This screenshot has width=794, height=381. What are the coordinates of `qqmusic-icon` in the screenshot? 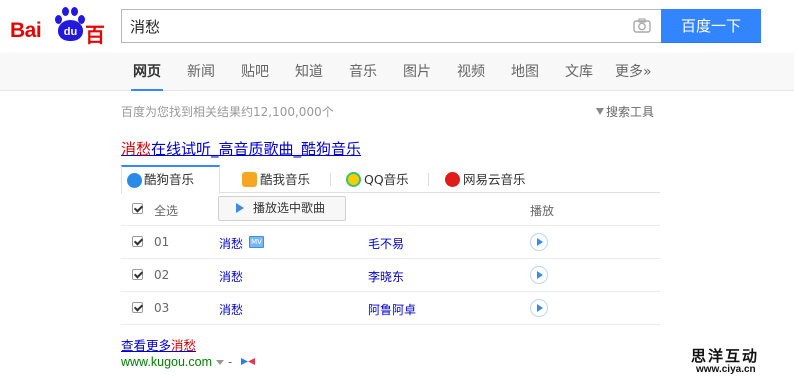 It's located at (353, 179).